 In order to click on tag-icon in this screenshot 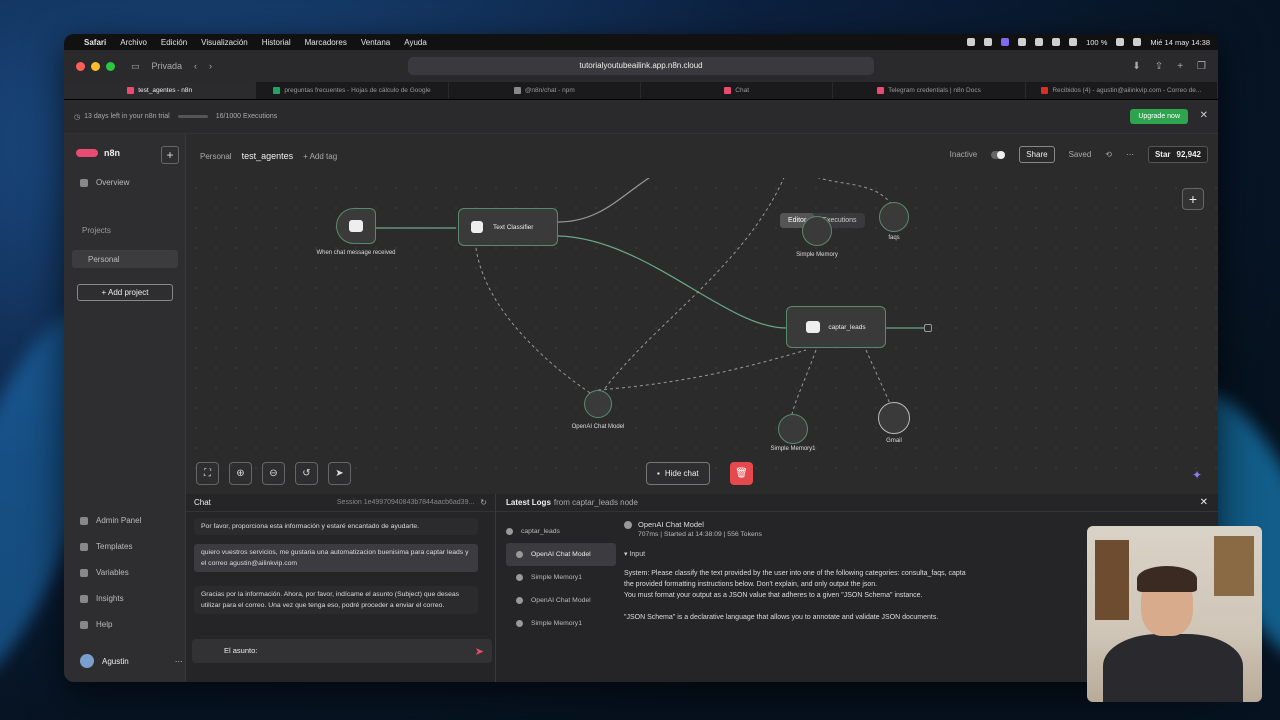, I will do `click(477, 227)`.